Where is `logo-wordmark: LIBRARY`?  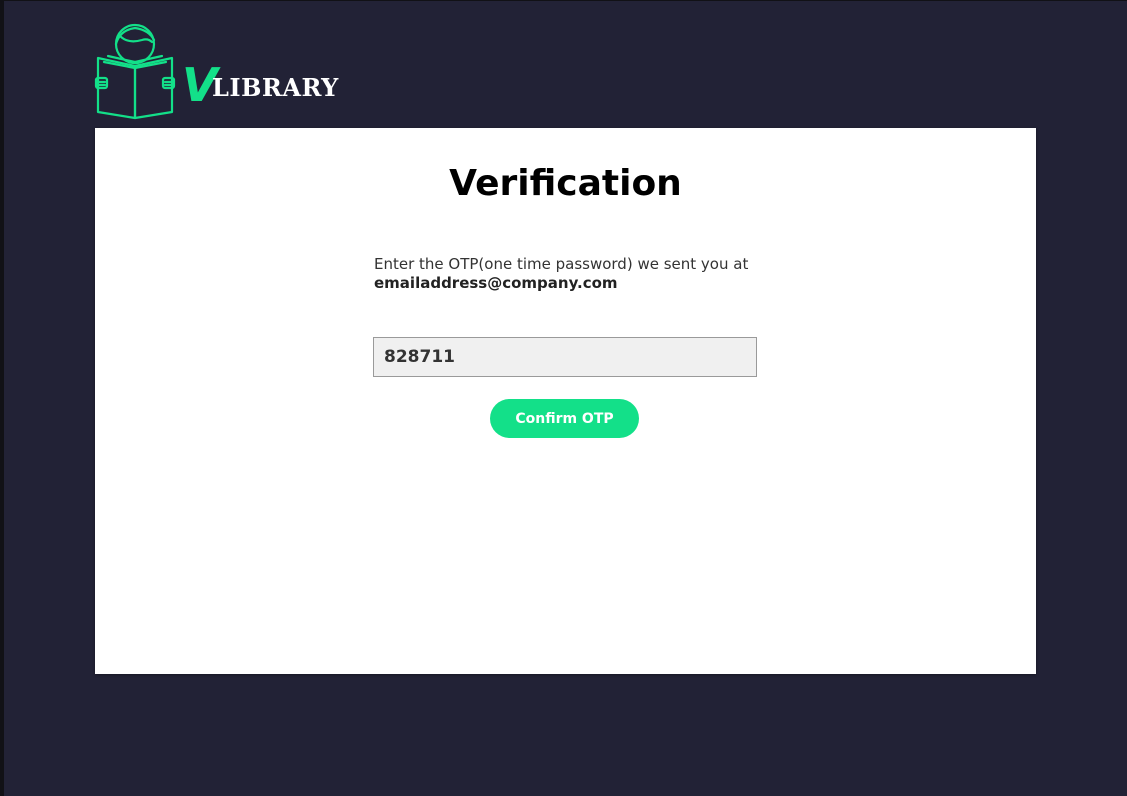
logo-wordmark: LIBRARY is located at coordinates (275, 87).